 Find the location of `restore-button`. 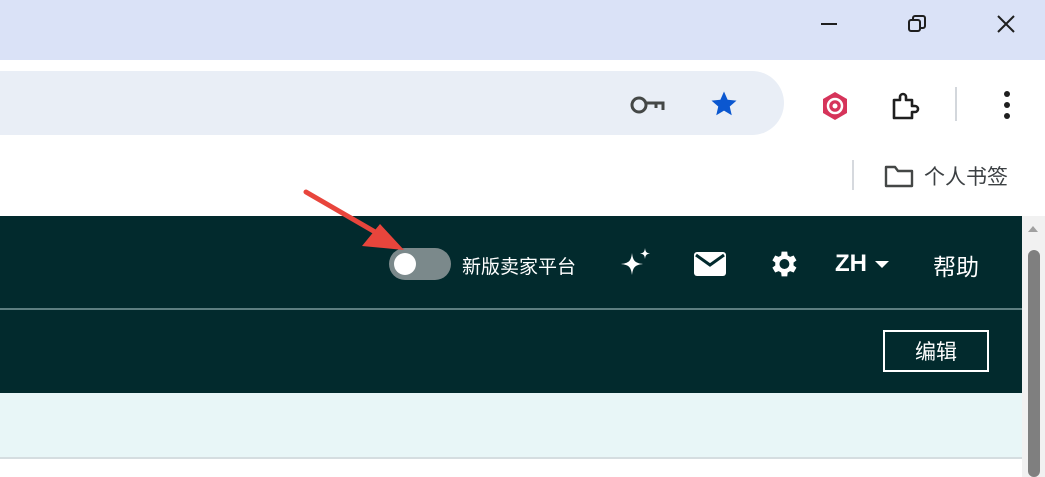

restore-button is located at coordinates (917, 24).